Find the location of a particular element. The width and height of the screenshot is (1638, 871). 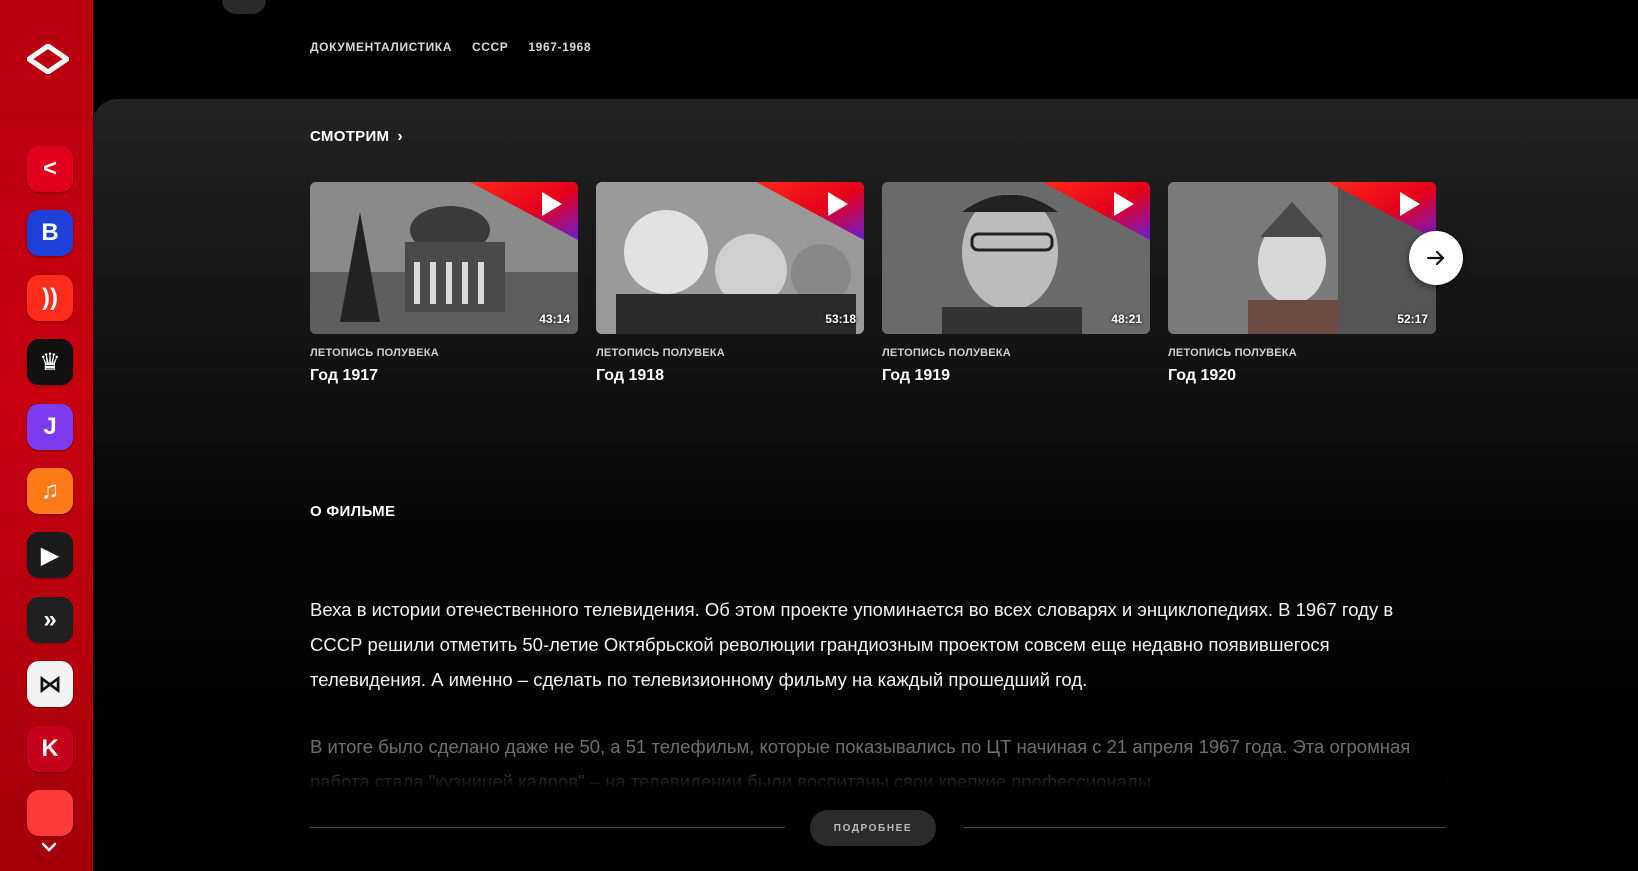

app-icon-2: B is located at coordinates (50, 233).